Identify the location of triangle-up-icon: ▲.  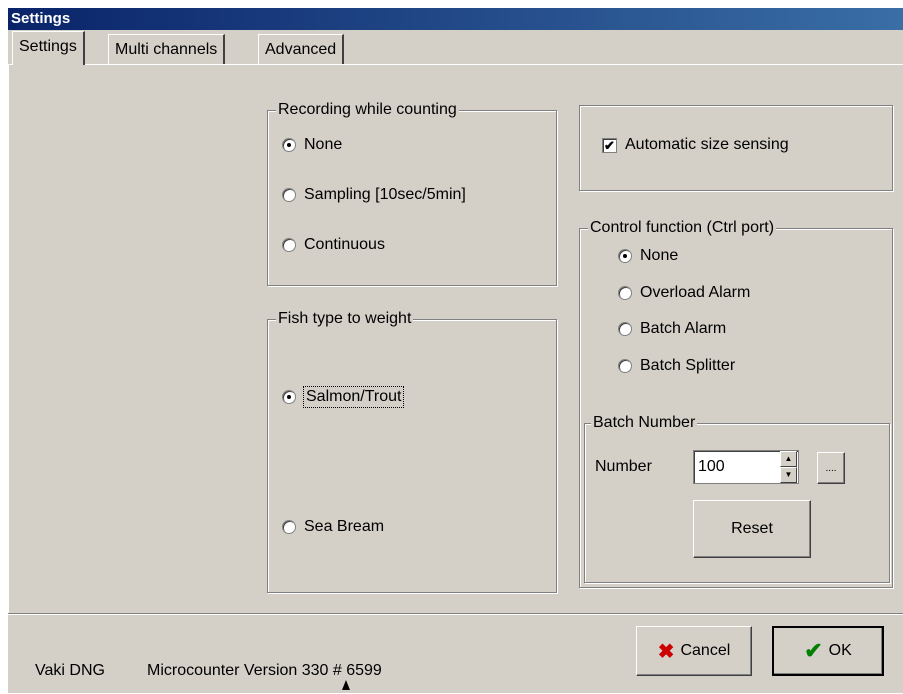
(788, 458).